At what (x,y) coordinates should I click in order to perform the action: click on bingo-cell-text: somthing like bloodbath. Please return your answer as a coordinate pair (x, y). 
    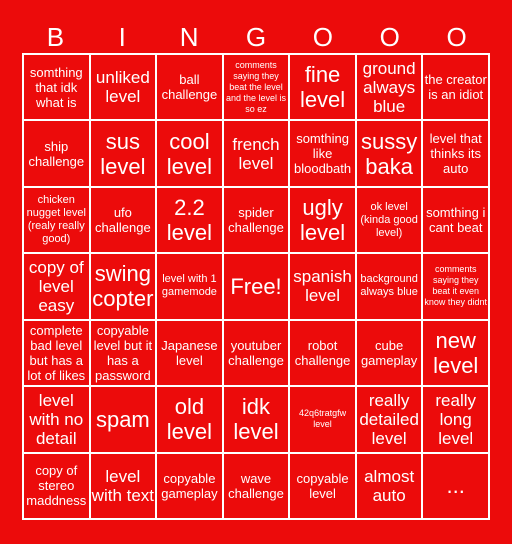
    Looking at the image, I should click on (323, 154).